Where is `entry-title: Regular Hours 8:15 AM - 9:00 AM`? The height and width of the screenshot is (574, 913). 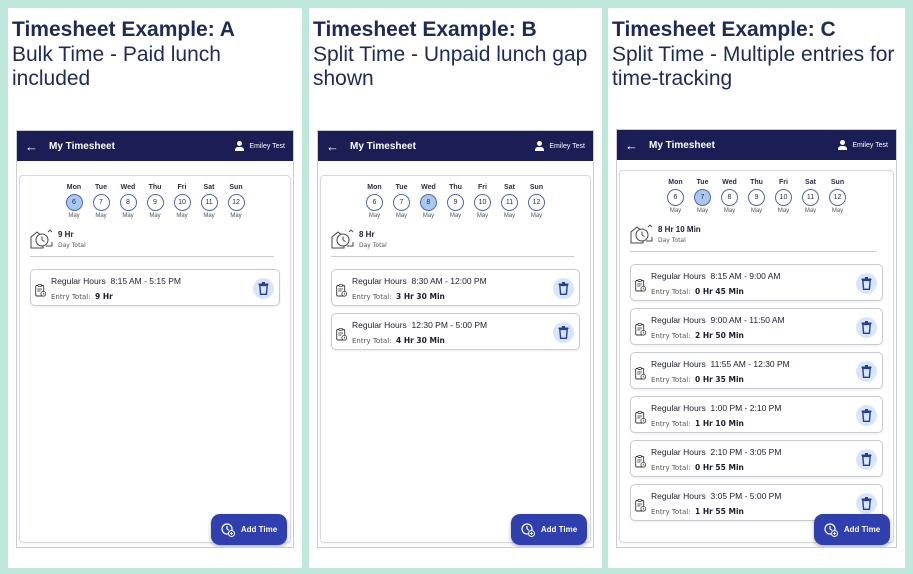
entry-title: Regular Hours 8:15 AM - 9:00 AM is located at coordinates (715, 276).